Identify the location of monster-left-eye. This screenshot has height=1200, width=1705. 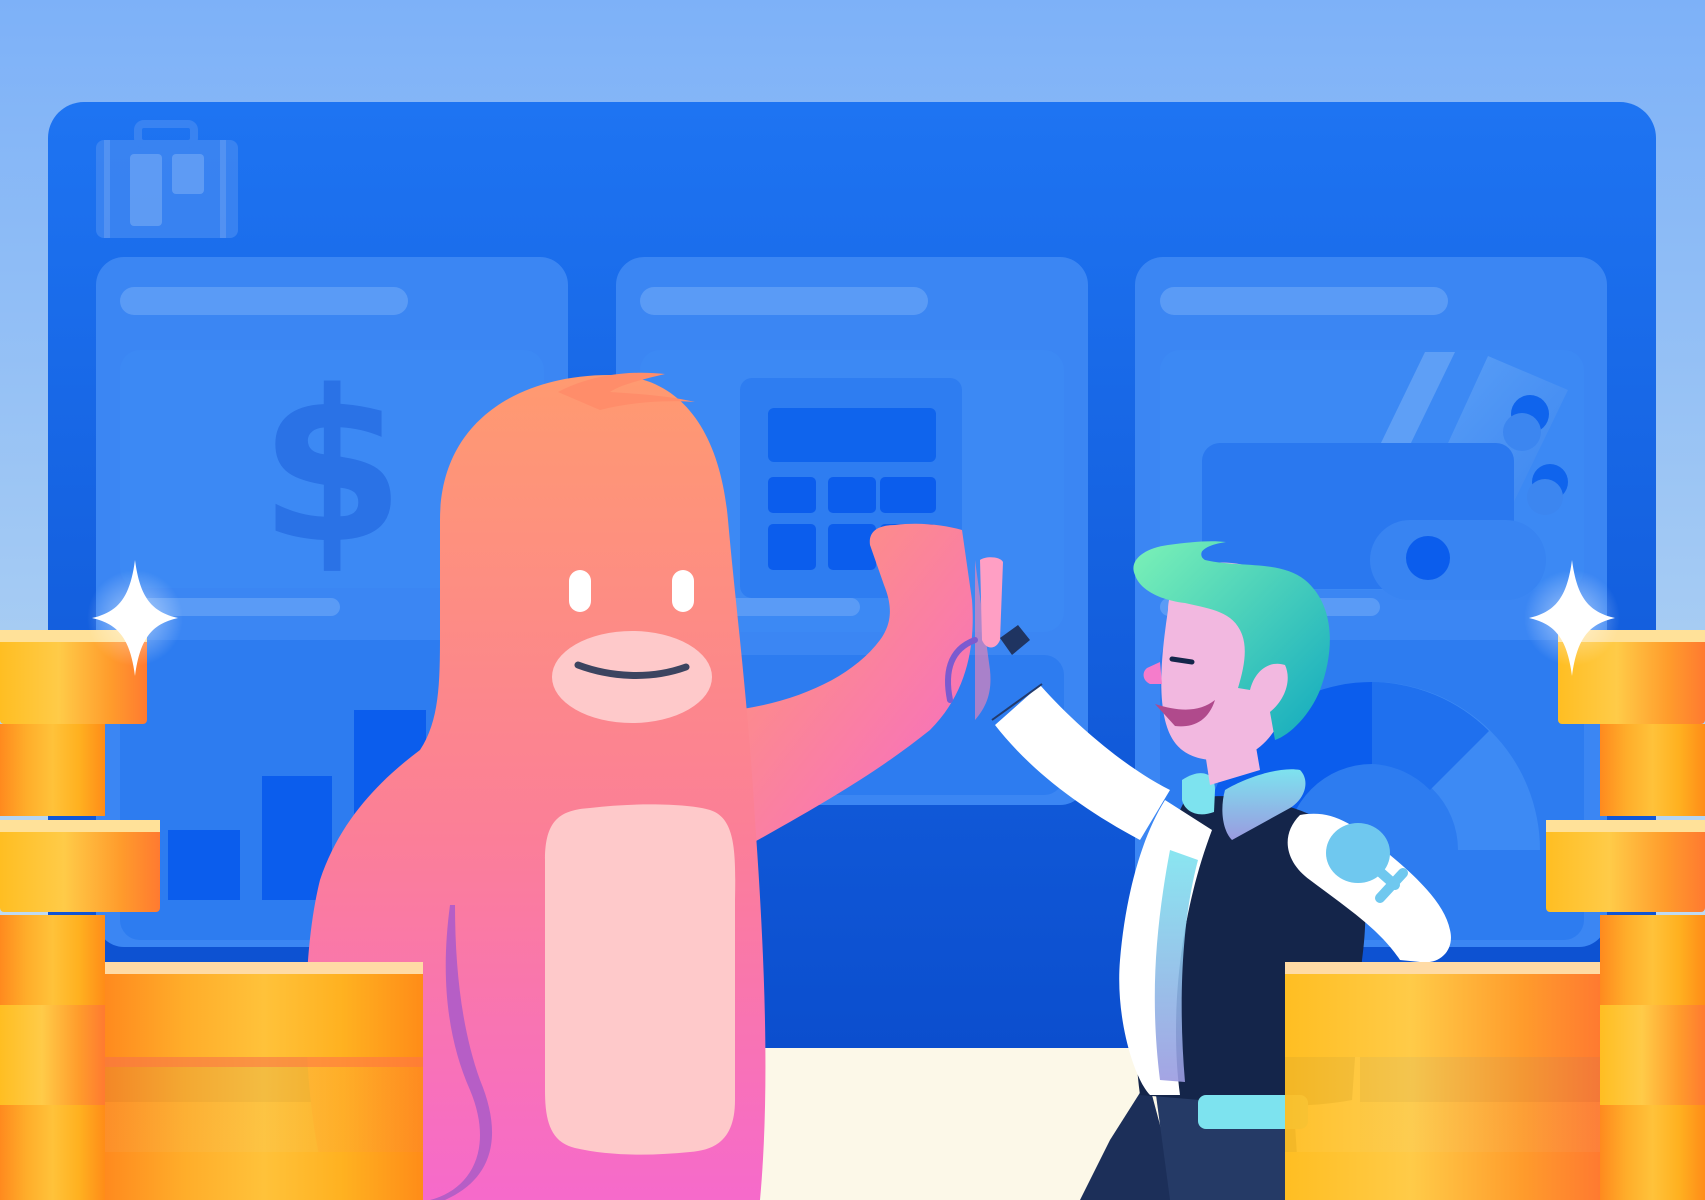
(580, 591).